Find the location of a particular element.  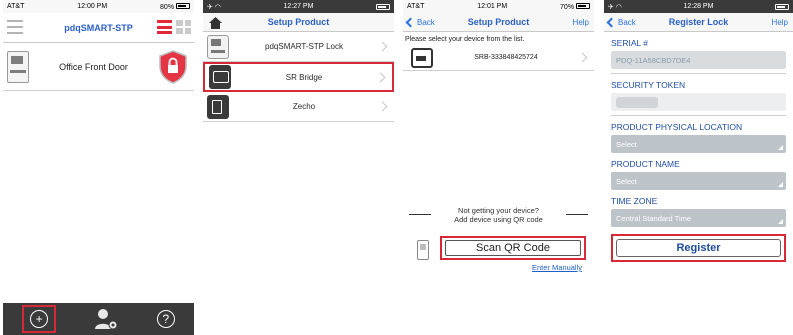

list-view-icon is located at coordinates (164, 27).